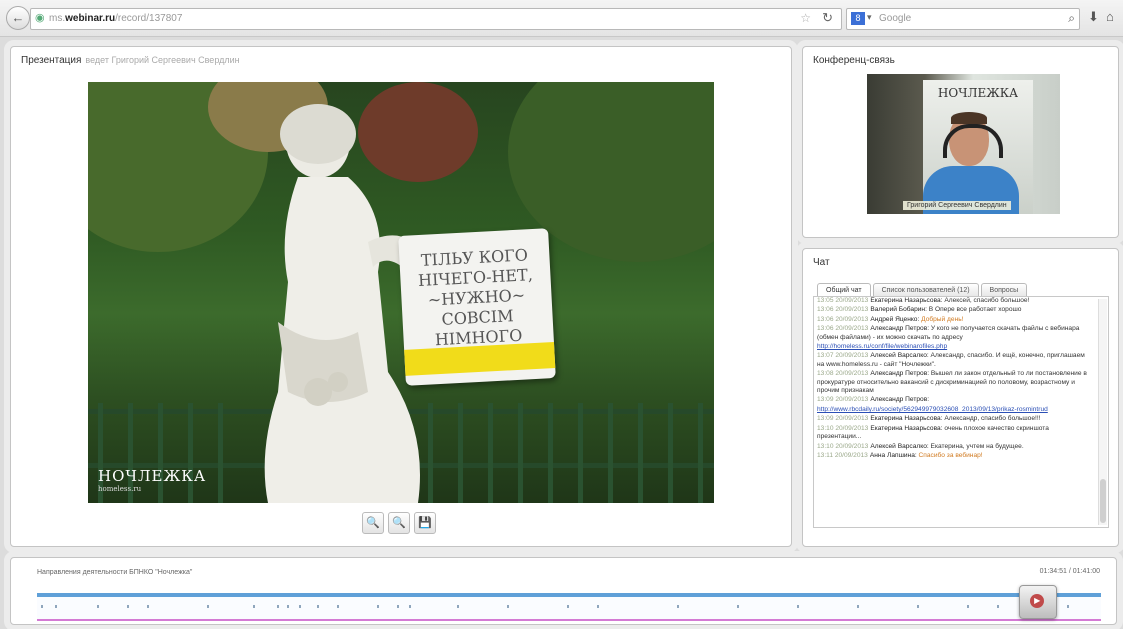  Describe the element at coordinates (1004, 290) in the screenshot. I see `tab-questions: Вопросы` at that location.